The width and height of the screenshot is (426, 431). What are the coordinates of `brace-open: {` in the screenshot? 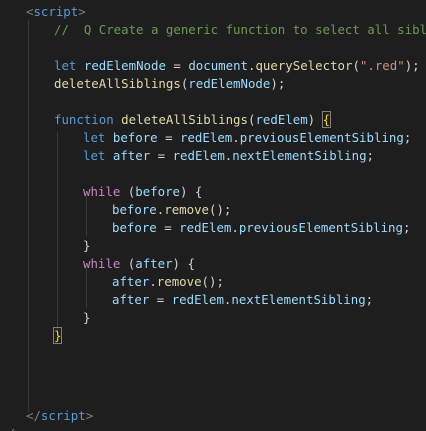 It's located at (326, 119).